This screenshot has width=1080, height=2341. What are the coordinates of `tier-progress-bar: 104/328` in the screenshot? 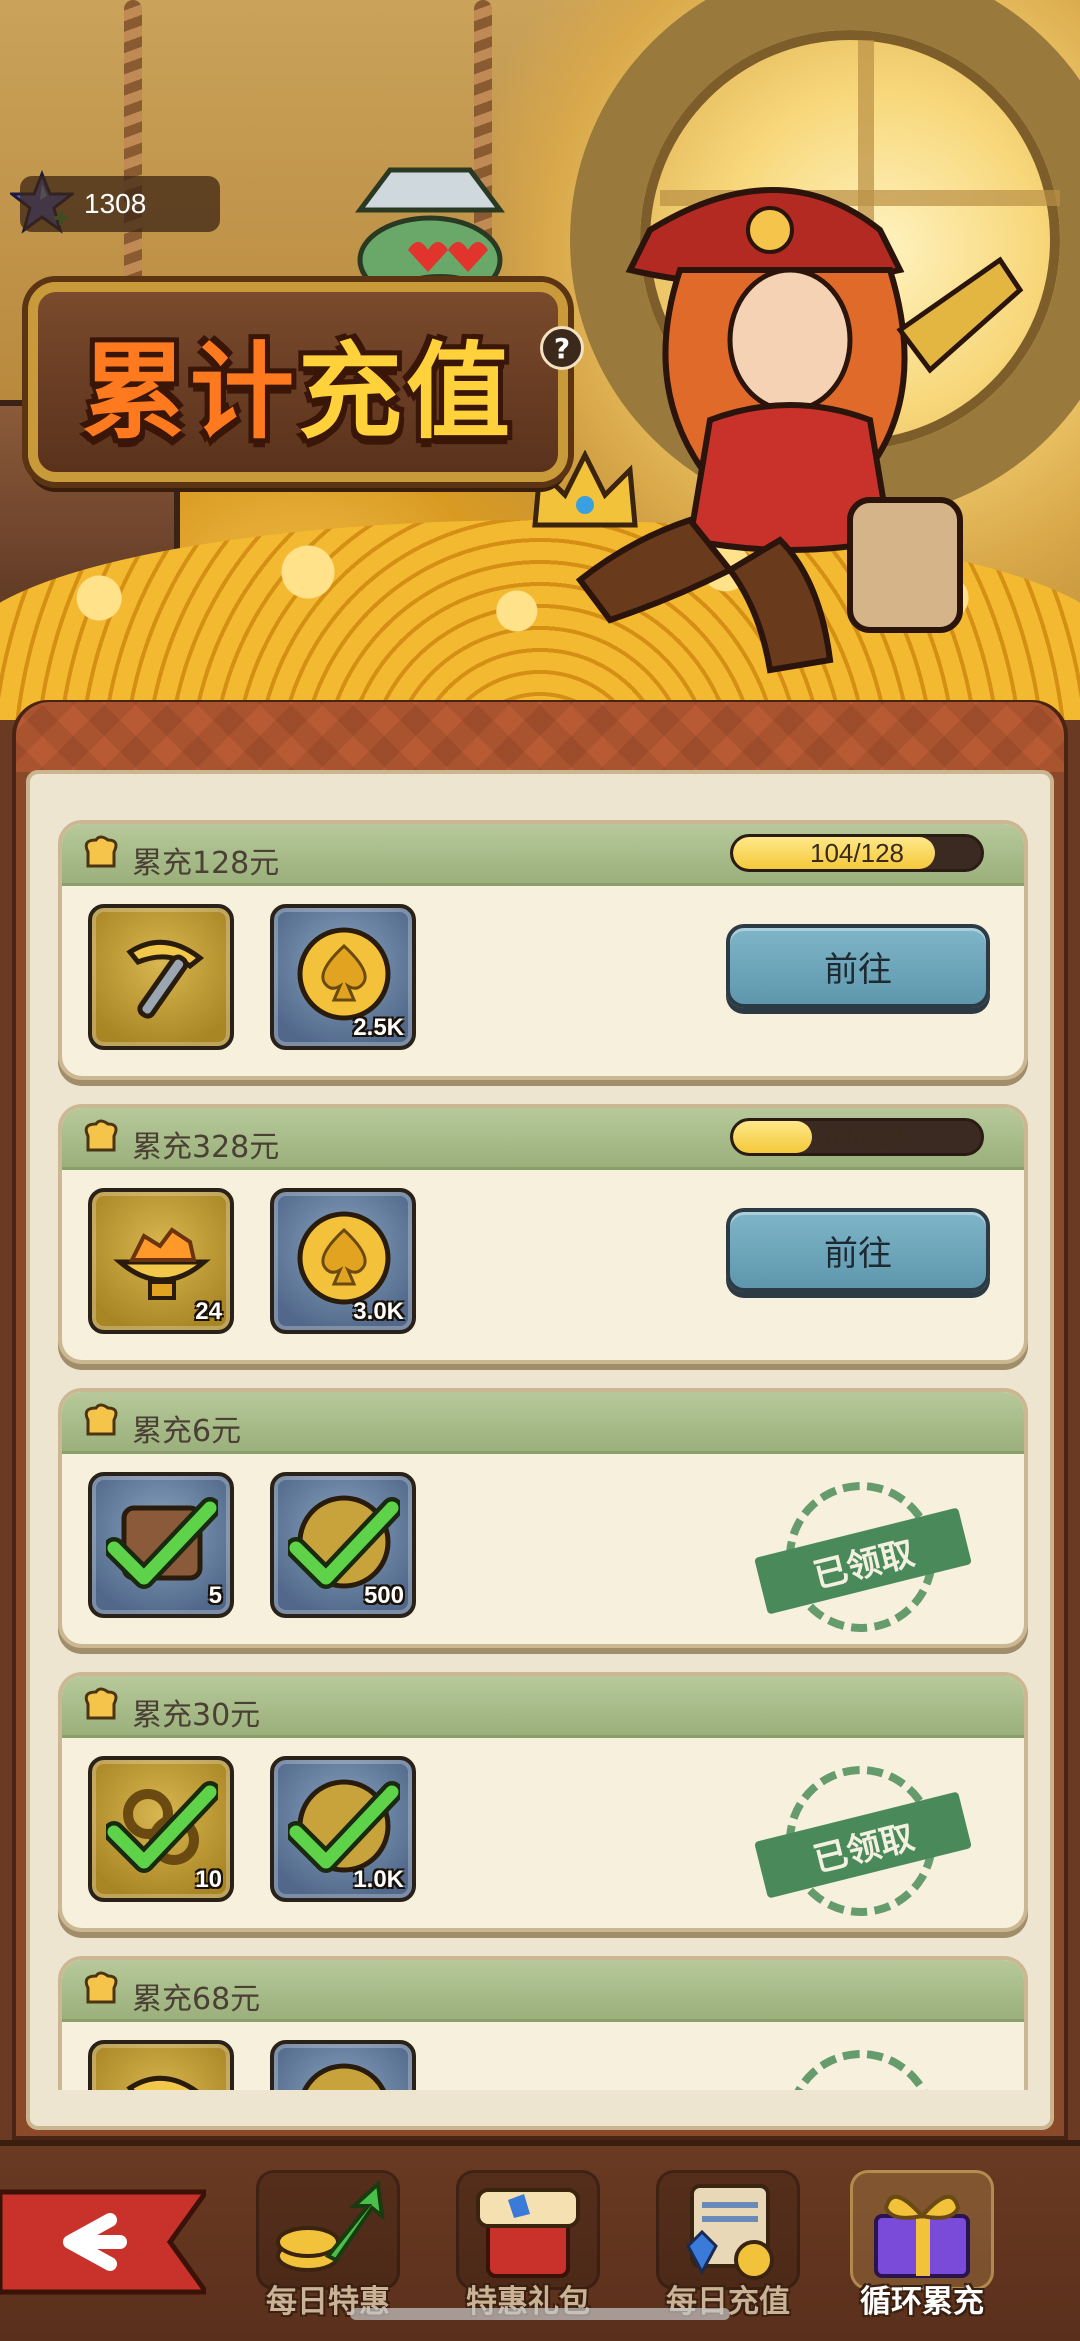 It's located at (857, 1137).